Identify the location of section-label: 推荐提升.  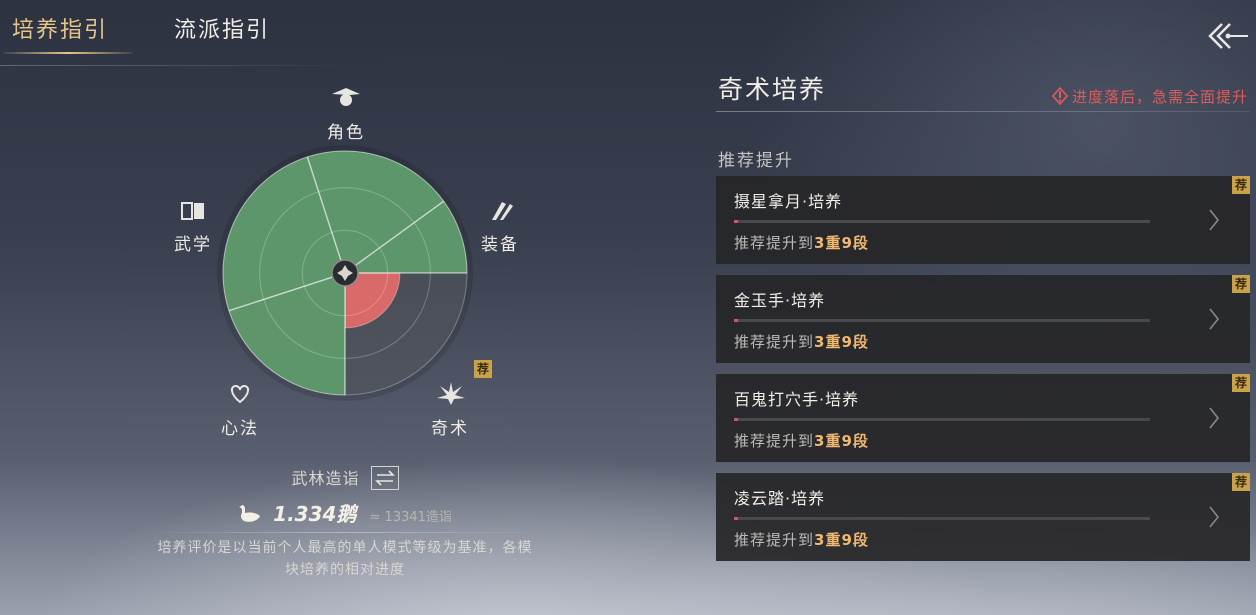
(756, 161).